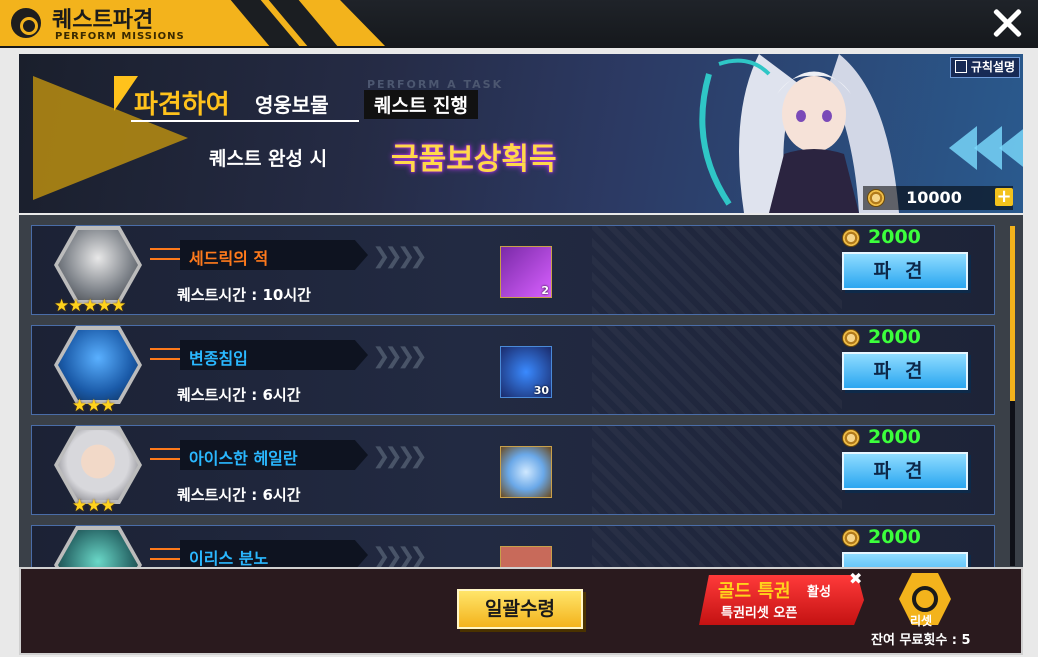 The image size is (1038, 657). I want to click on currency-display: 10000 +, so click(938, 198).